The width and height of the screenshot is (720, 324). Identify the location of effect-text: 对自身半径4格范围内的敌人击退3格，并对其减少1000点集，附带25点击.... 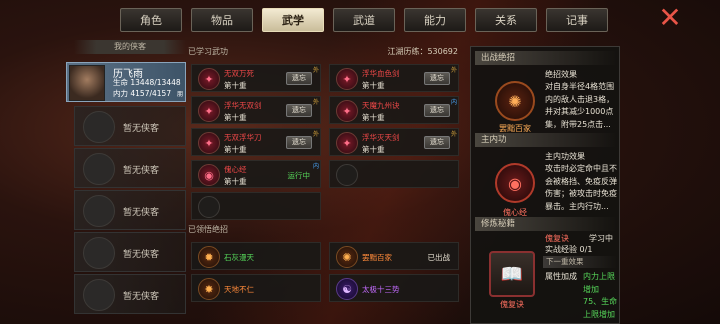
(580, 105).